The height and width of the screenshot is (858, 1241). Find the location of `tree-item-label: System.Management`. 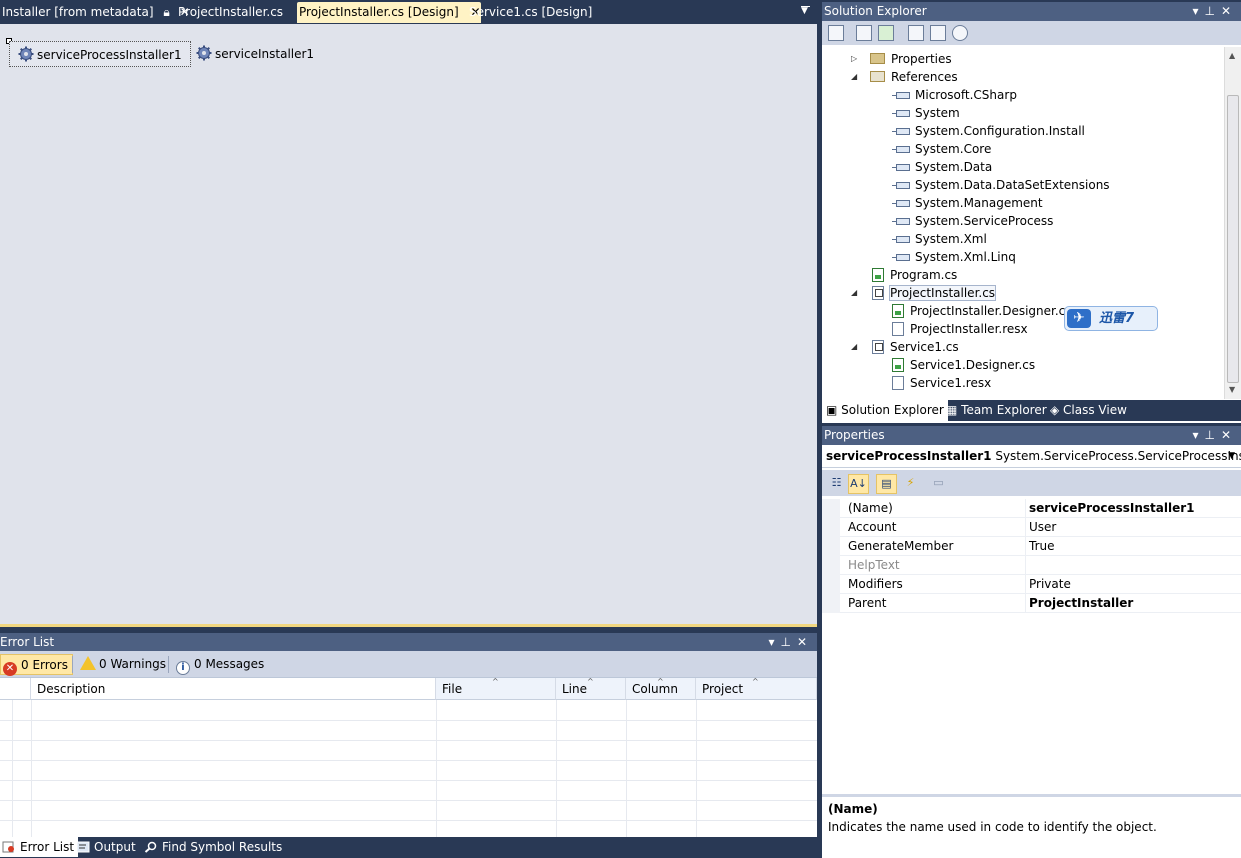

tree-item-label: System.Management is located at coordinates (979, 203).